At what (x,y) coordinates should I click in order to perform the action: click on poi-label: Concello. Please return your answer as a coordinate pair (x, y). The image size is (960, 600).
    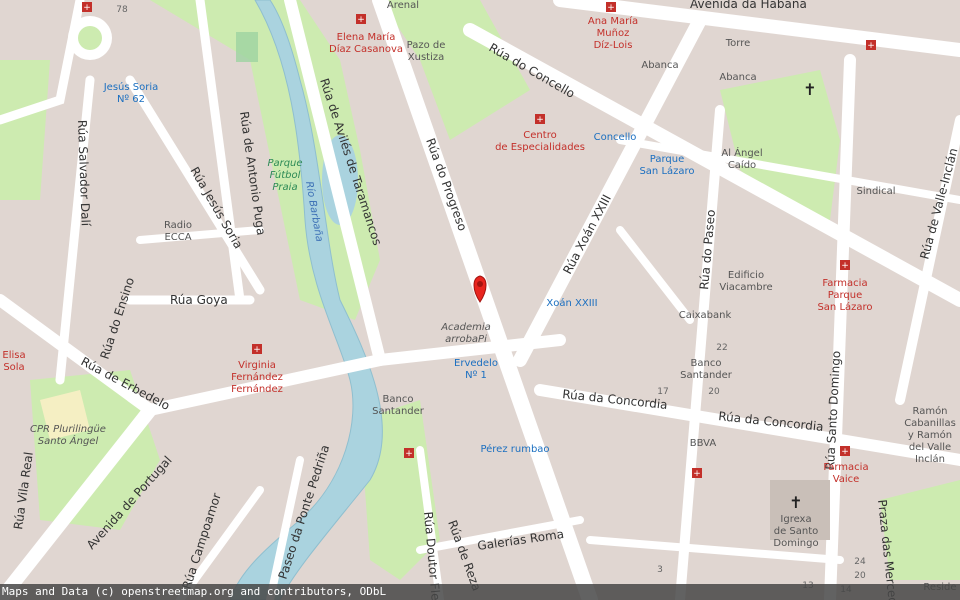
    Looking at the image, I should click on (615, 137).